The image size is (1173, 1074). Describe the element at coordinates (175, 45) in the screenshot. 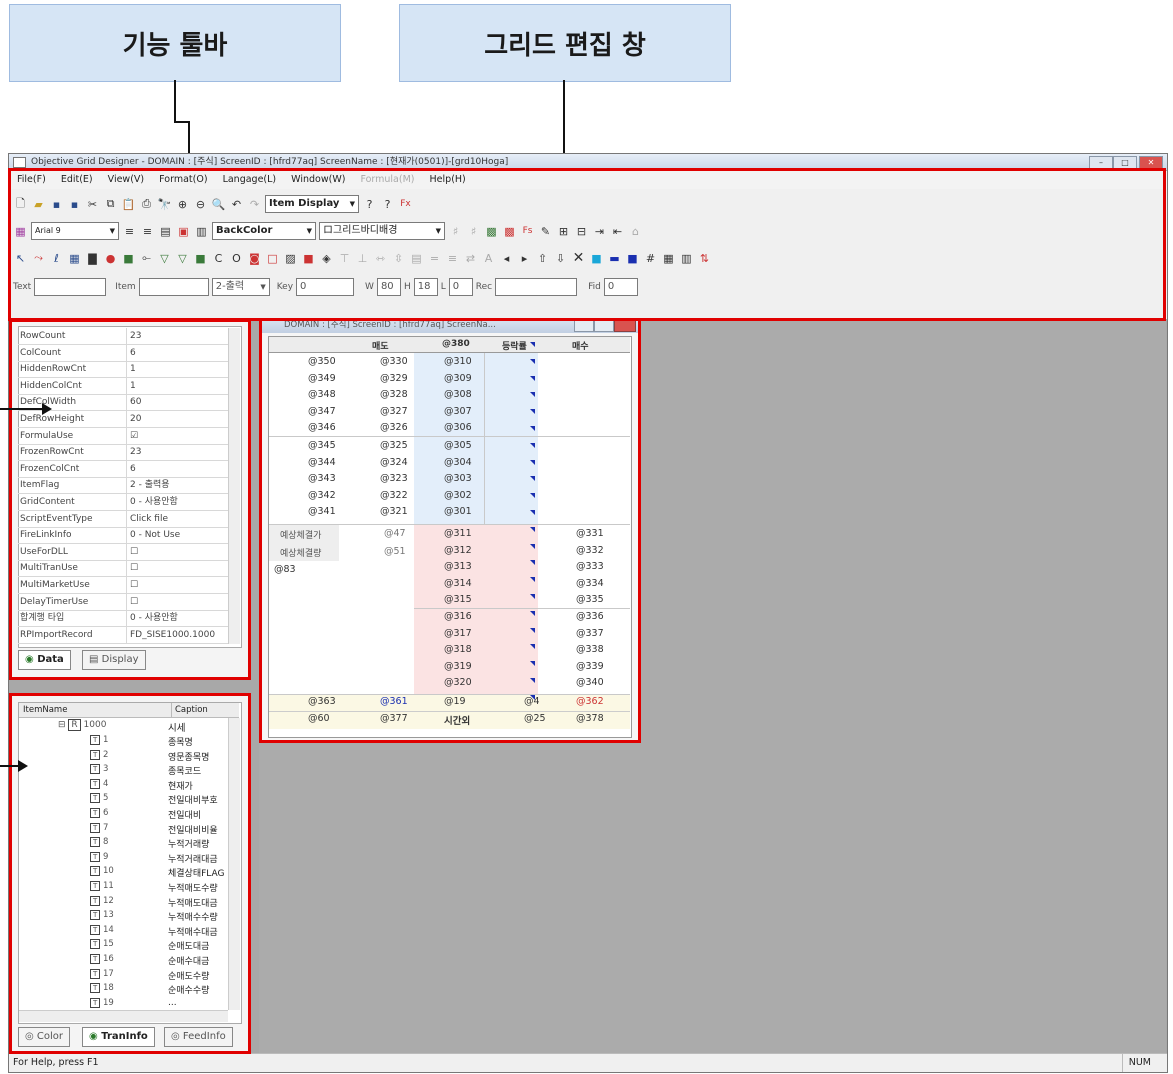

I see `callout-toolbar-label: 기능 툴바` at that location.